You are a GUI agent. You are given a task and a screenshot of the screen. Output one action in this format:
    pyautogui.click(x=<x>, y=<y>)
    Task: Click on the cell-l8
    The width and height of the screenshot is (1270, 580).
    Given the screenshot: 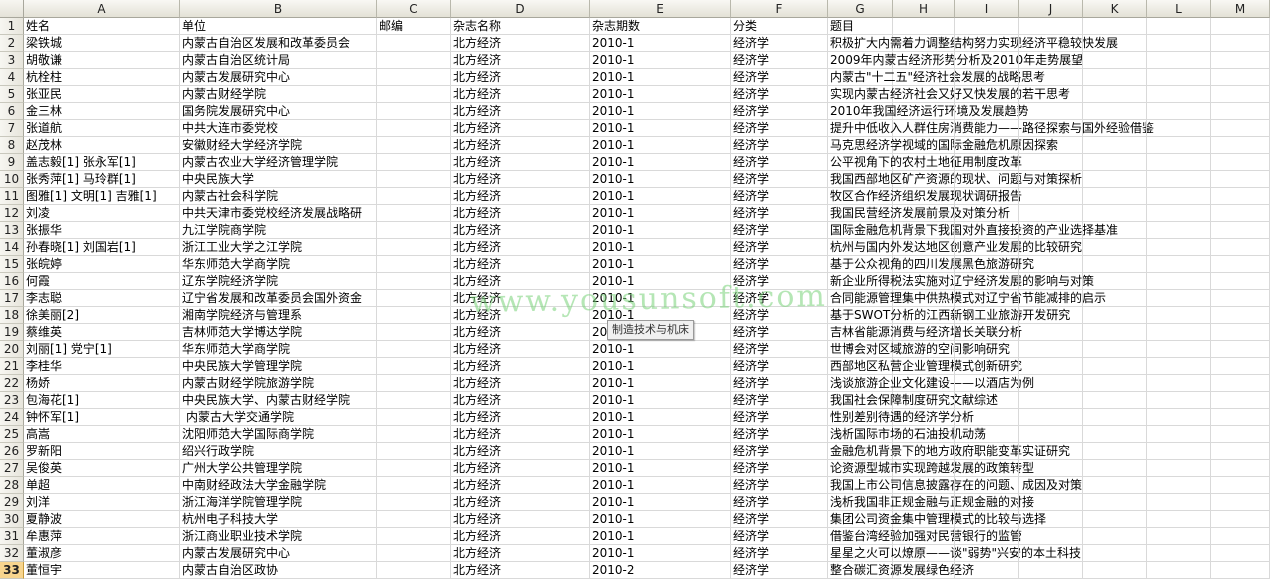 What is the action you would take?
    pyautogui.click(x=1179, y=145)
    